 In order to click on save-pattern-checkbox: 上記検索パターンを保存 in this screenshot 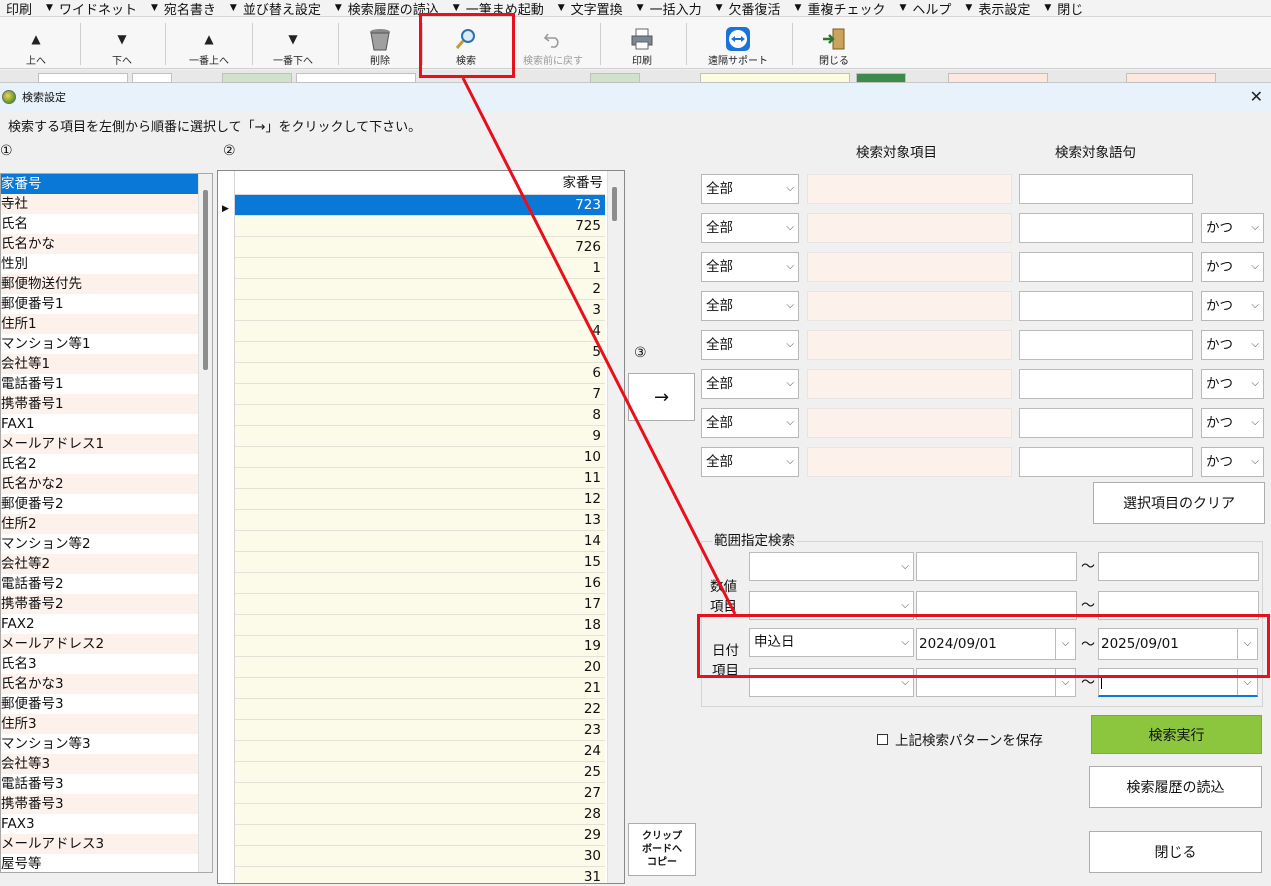, I will do `click(960, 739)`.